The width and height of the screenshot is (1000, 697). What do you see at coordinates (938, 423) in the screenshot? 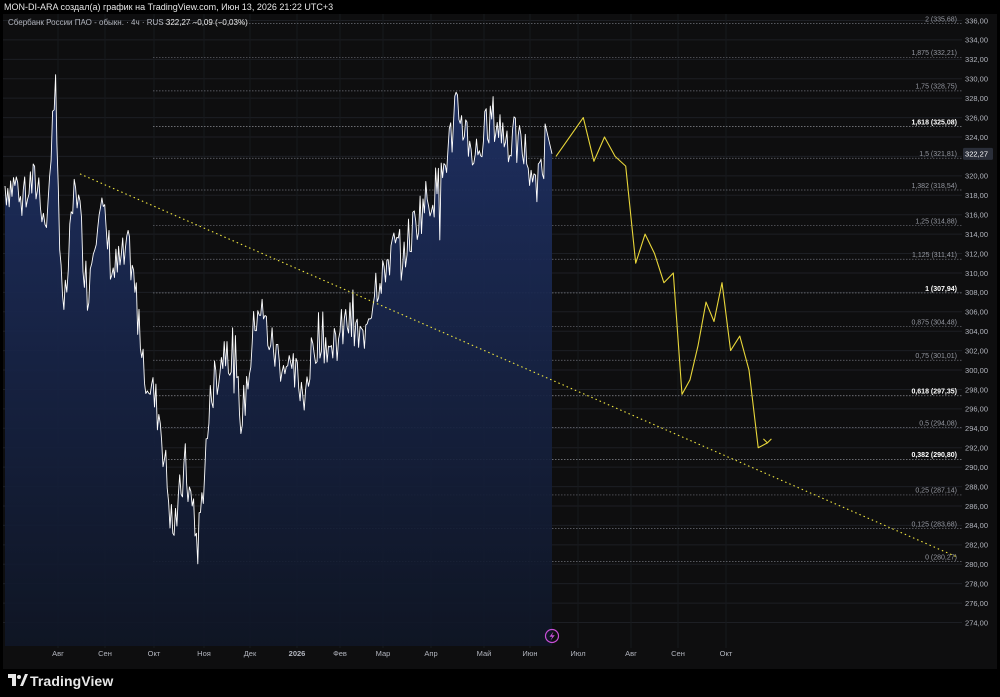
I see `fib-level-label: 0,5 (294,08)` at bounding box center [938, 423].